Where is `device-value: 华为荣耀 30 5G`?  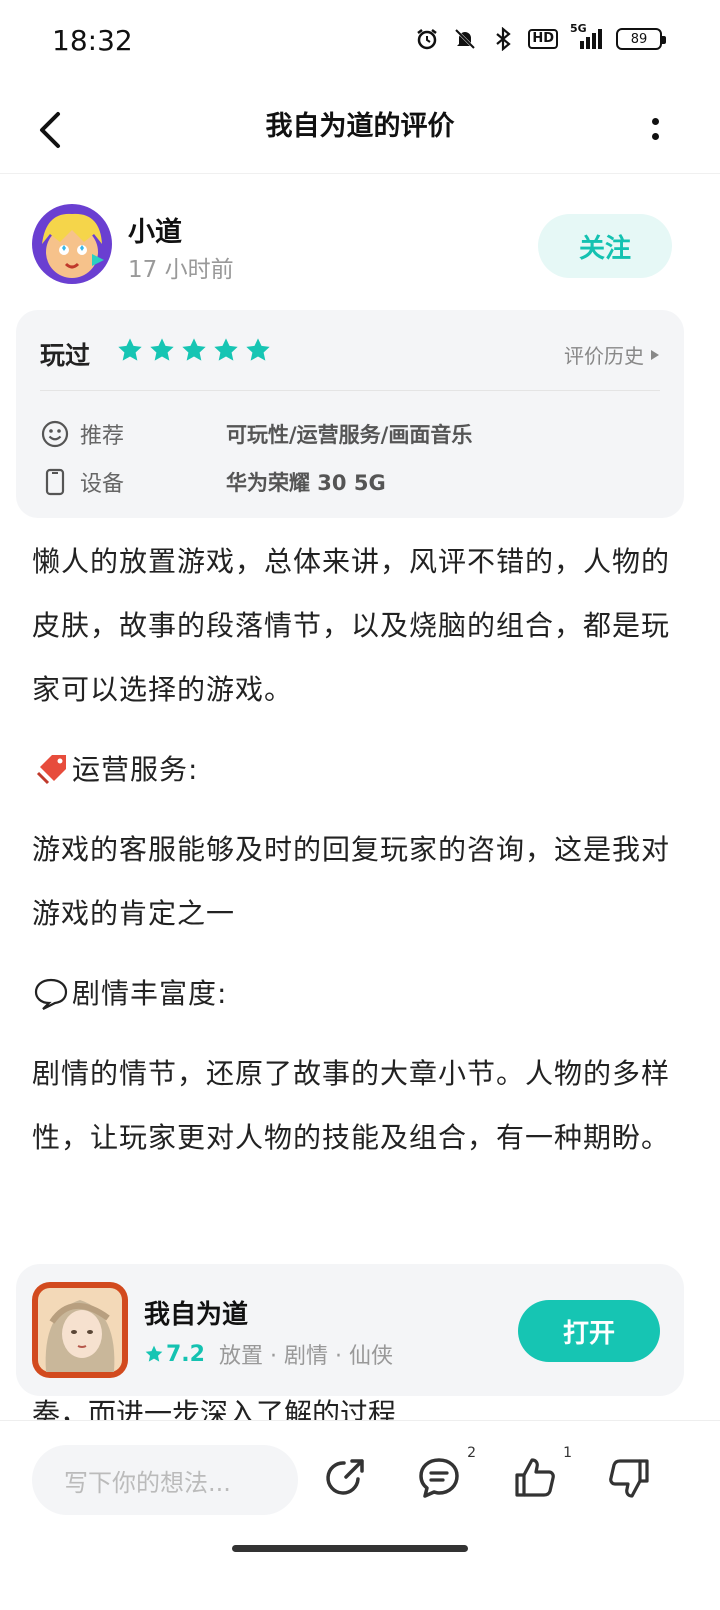
device-value: 华为荣耀 30 5G is located at coordinates (306, 483).